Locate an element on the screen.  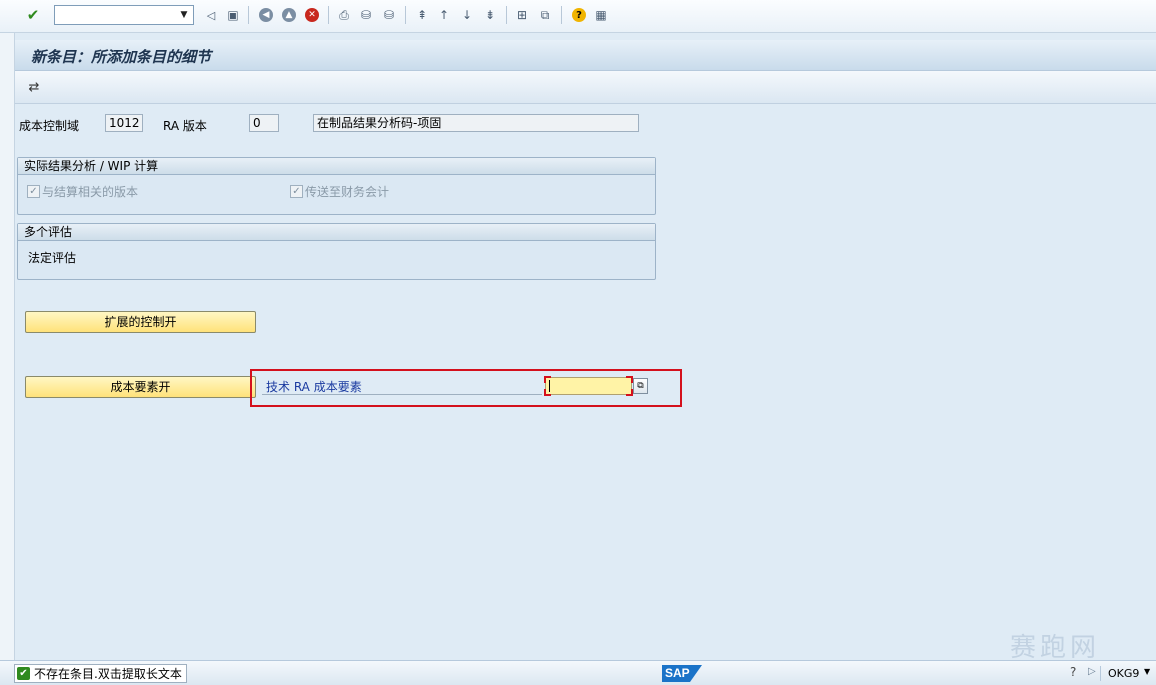
checkbox-label: 传送至财务会计 is located at coordinates (347, 192).